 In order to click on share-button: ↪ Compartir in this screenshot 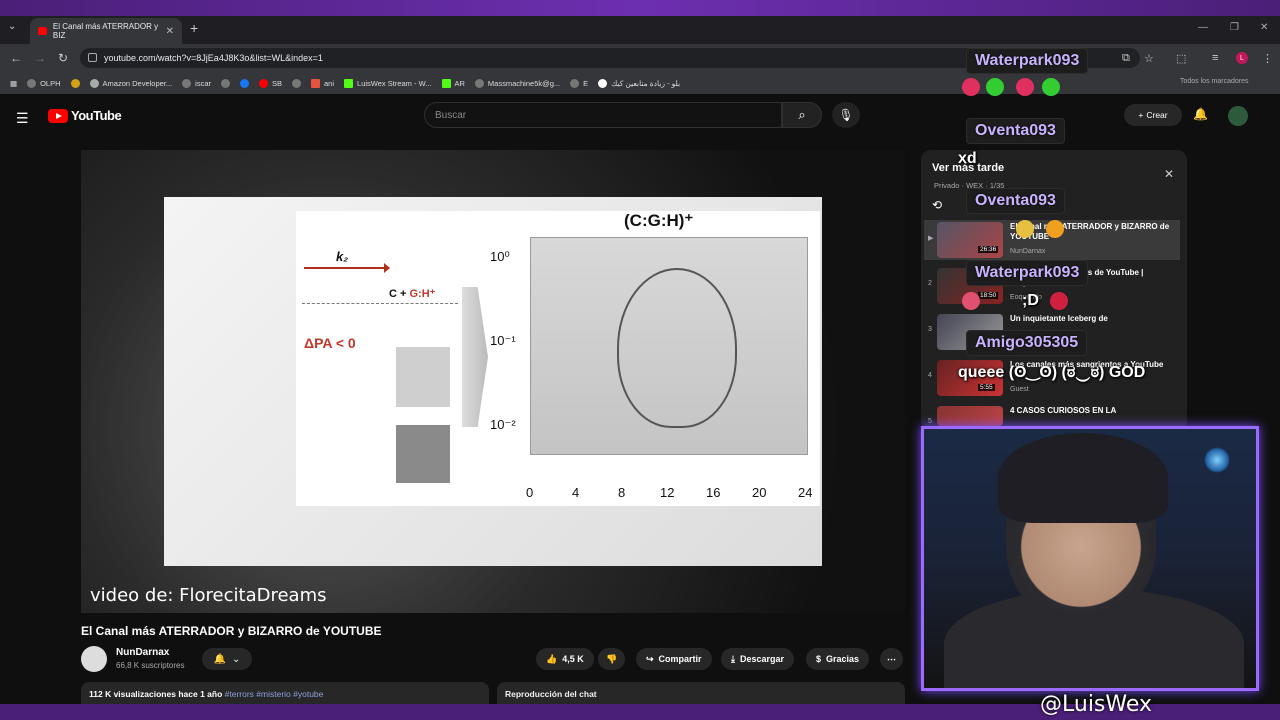, I will do `click(674, 659)`.